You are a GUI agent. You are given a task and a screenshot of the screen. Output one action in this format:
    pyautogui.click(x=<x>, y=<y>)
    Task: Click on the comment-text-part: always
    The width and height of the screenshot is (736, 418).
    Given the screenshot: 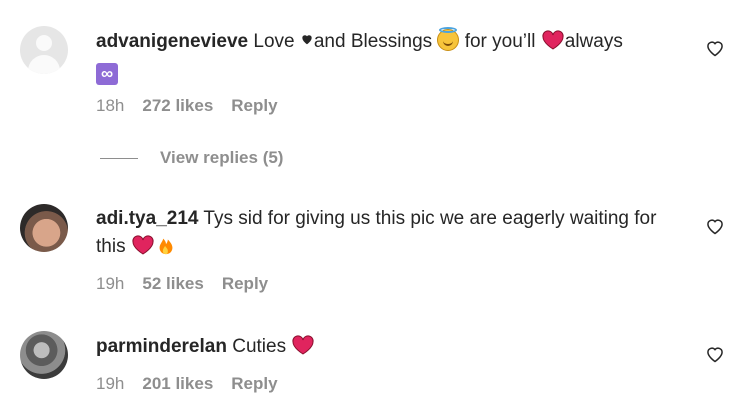 What is the action you would take?
    pyautogui.click(x=593, y=41)
    